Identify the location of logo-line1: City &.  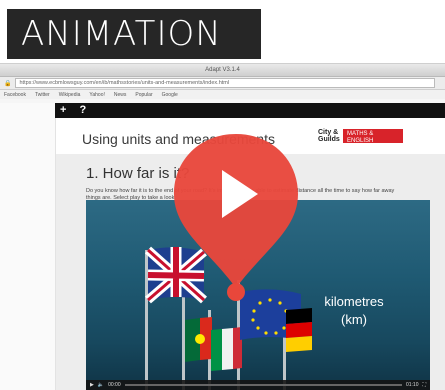
(328, 132).